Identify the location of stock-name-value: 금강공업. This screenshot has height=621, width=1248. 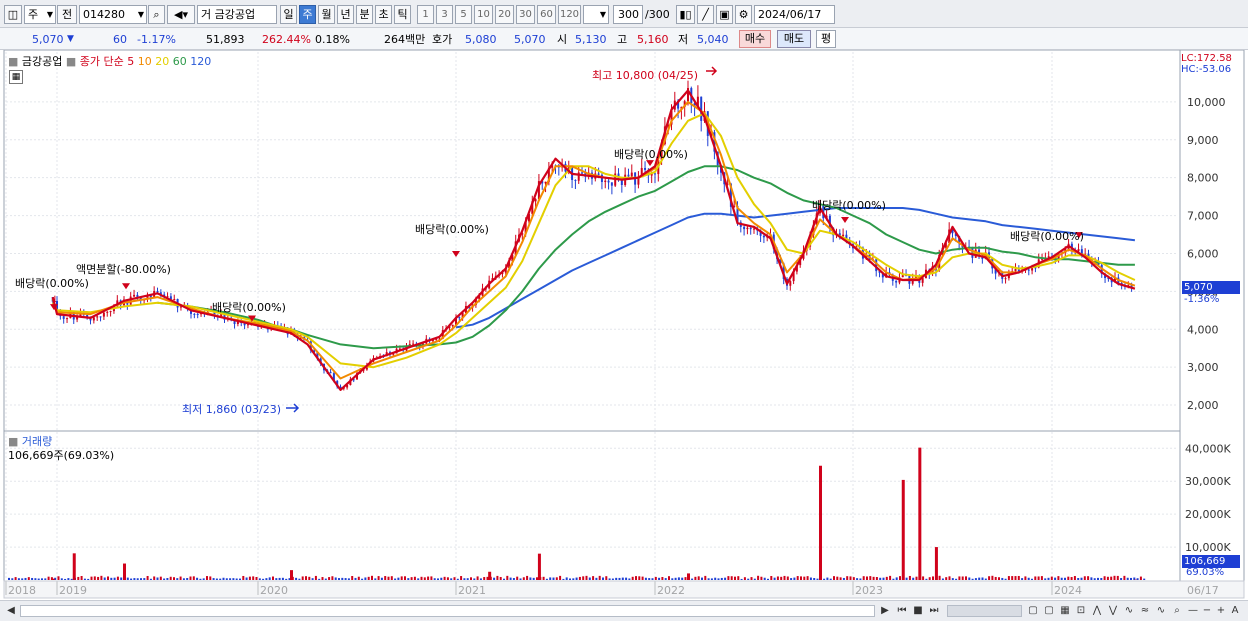
(235, 14).